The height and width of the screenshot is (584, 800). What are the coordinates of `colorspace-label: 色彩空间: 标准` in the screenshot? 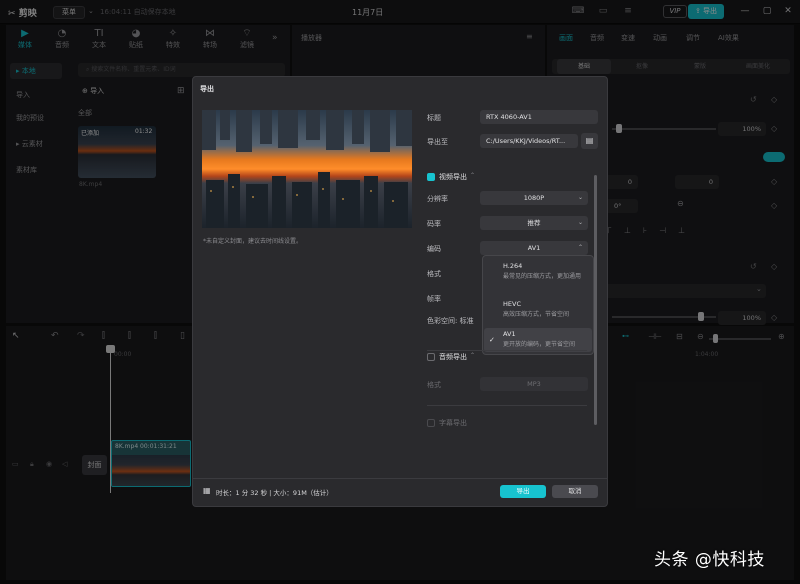 It's located at (450, 321).